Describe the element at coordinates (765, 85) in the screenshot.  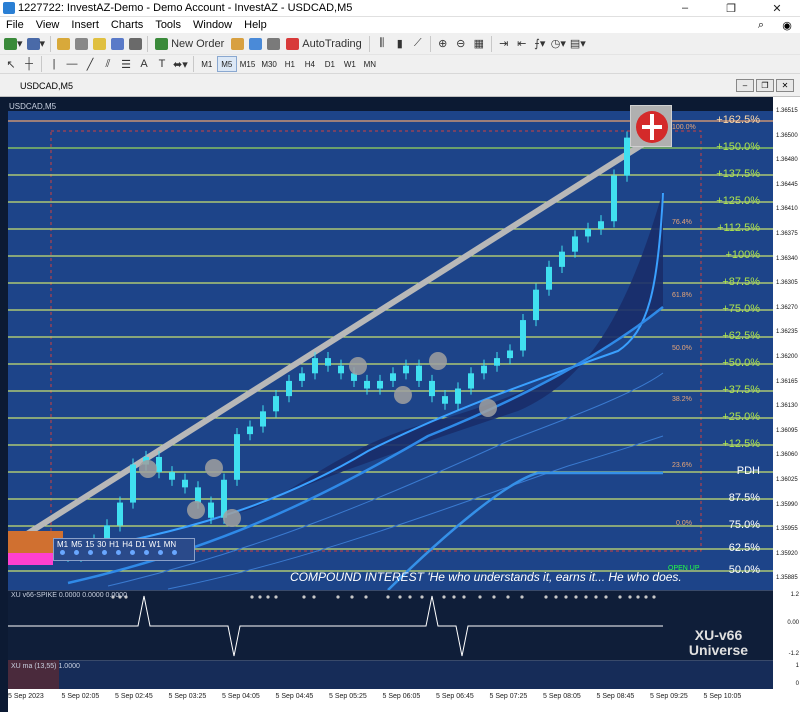
I see `chart-maximize-button: ❐` at that location.